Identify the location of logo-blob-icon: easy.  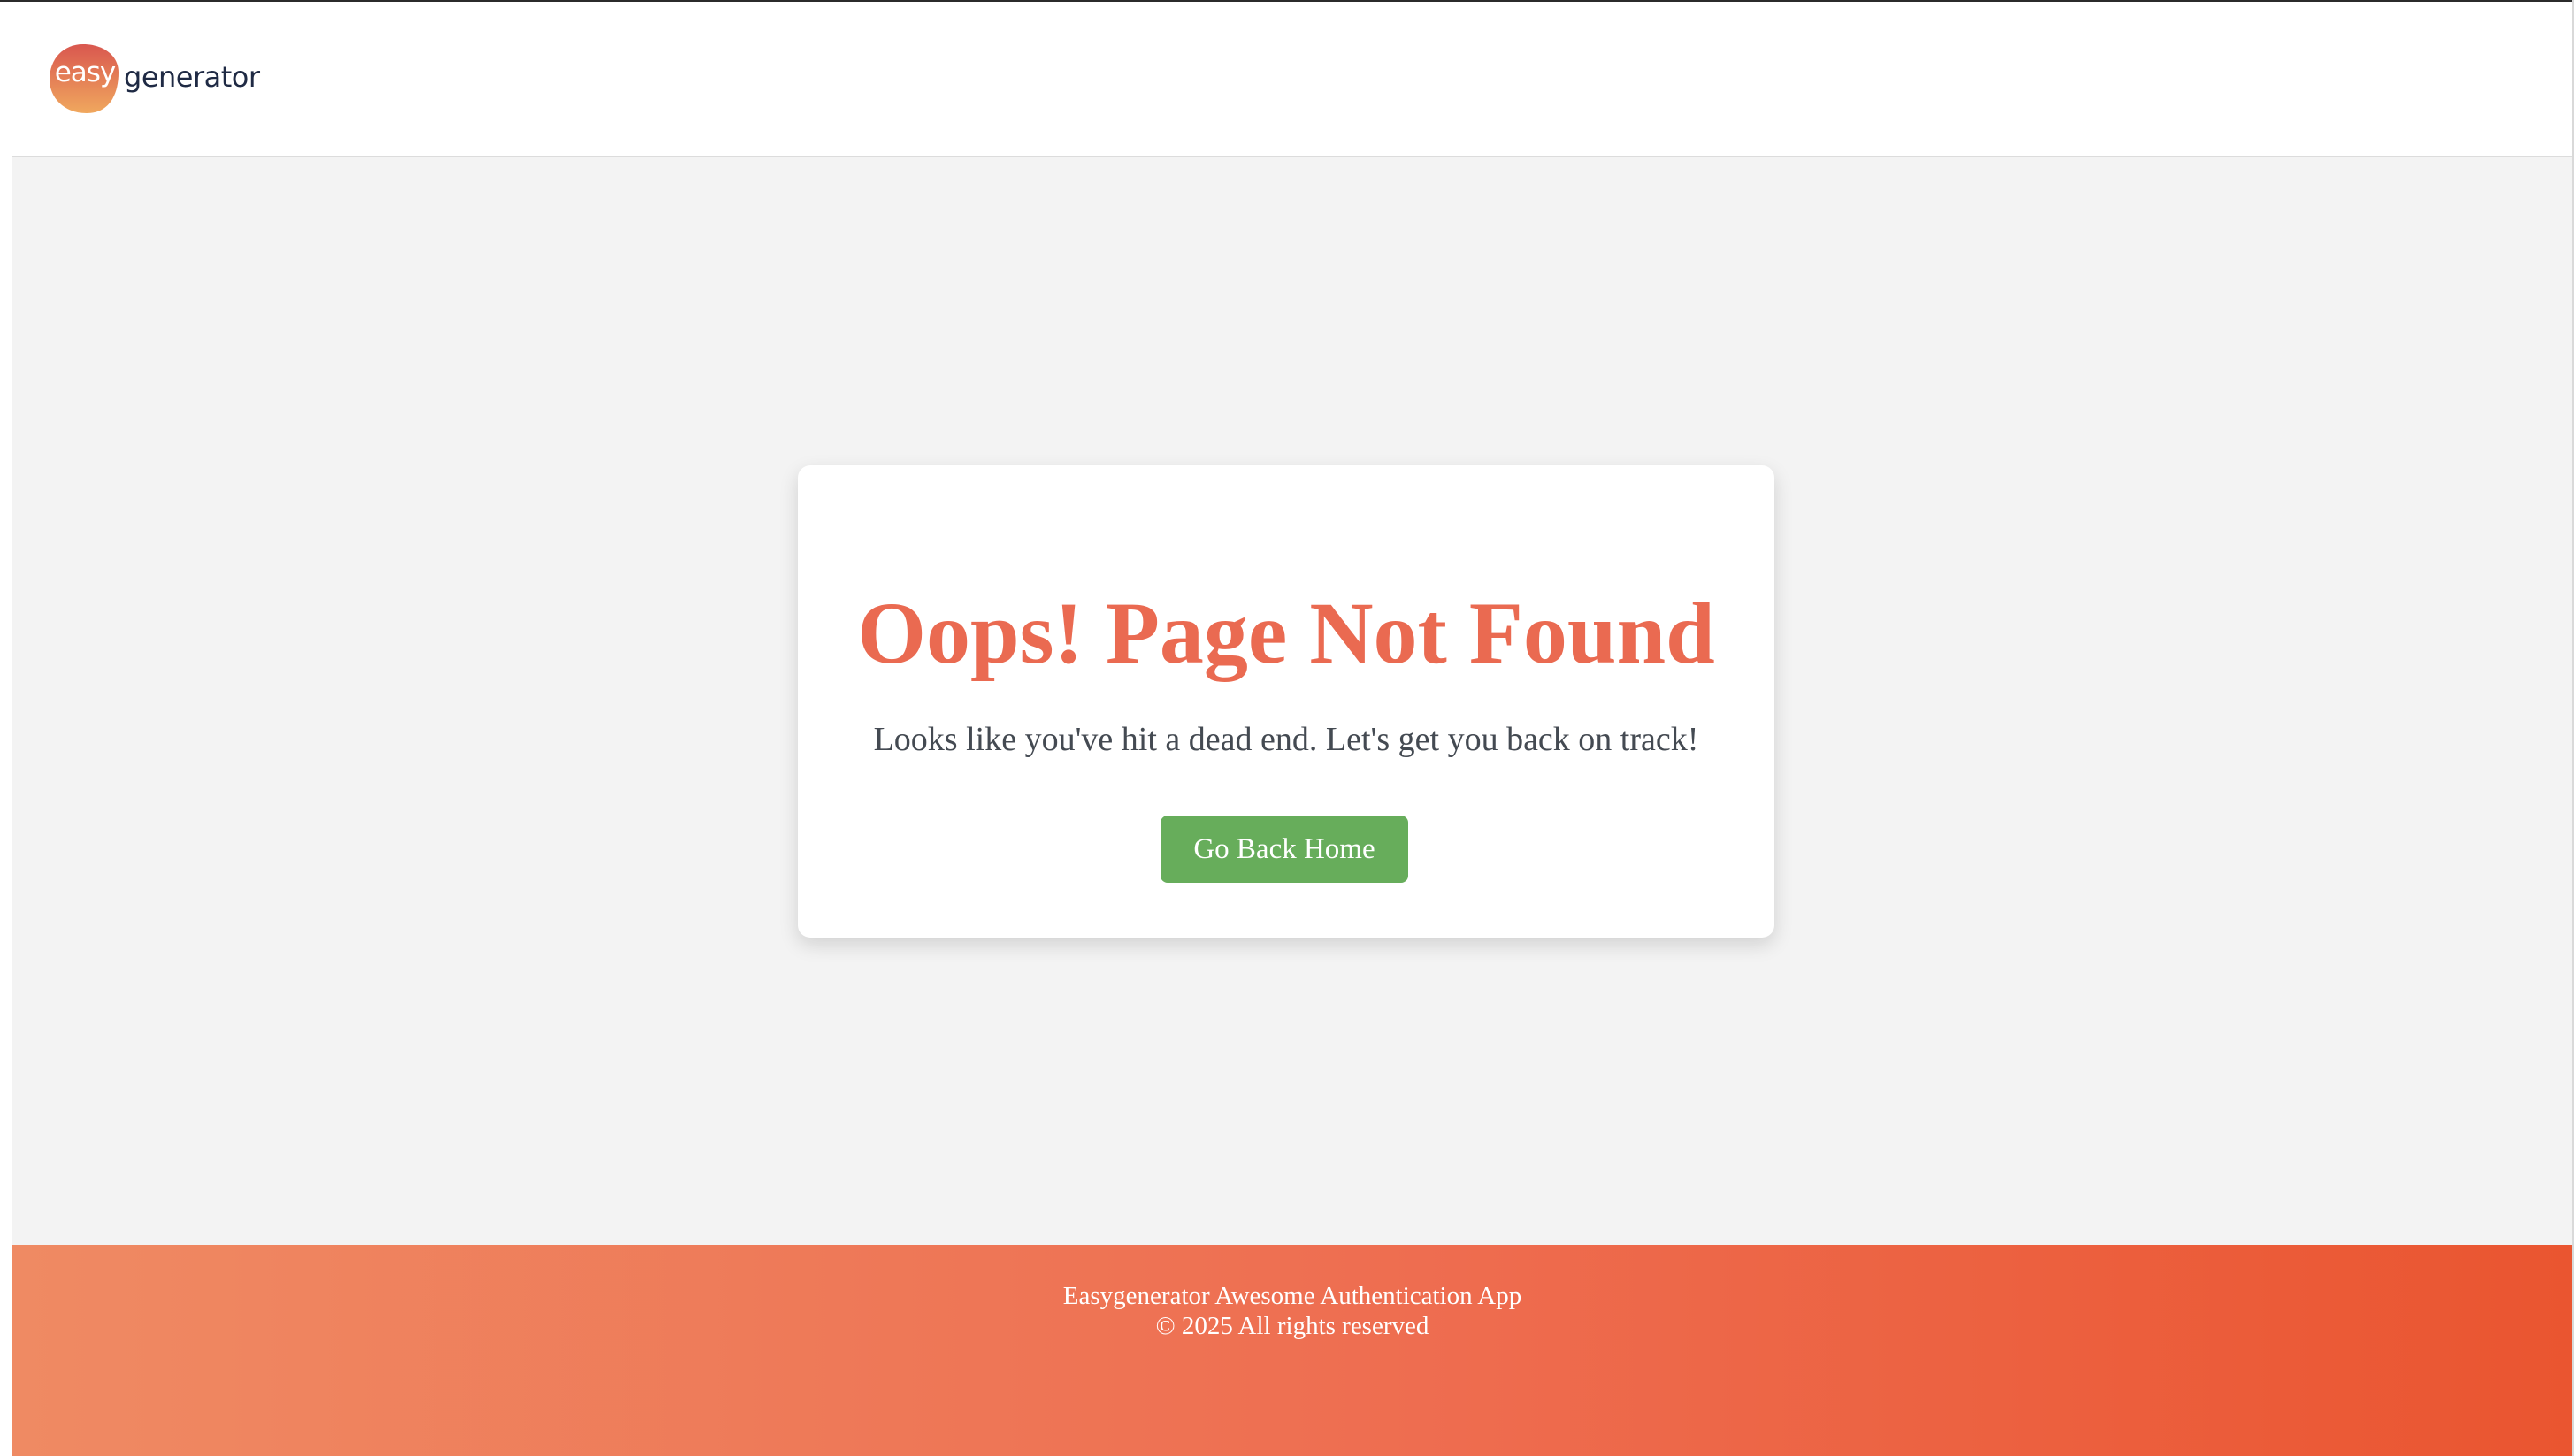
(85, 78).